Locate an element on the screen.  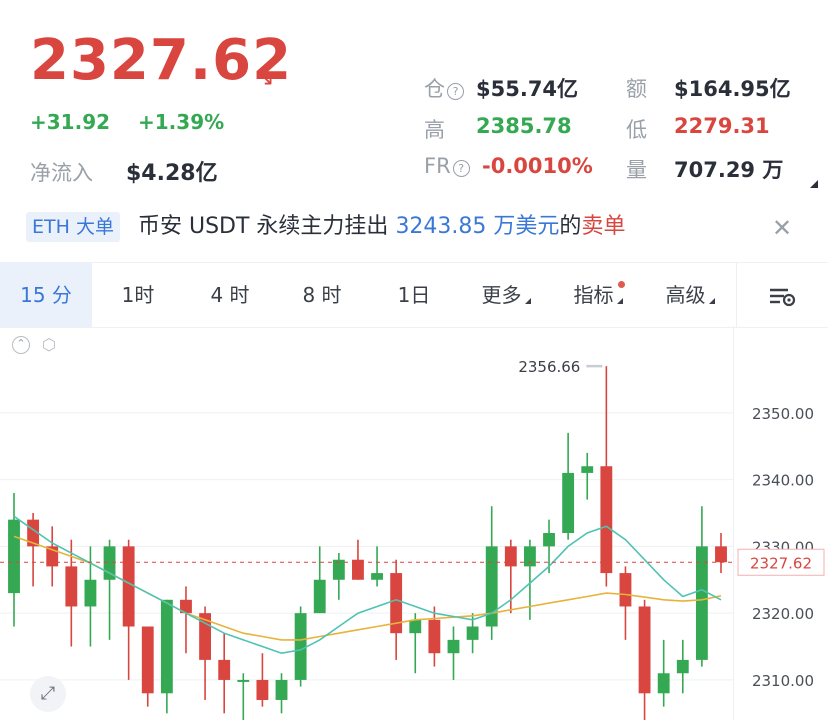
tab-1d: 1日 is located at coordinates (414, 295).